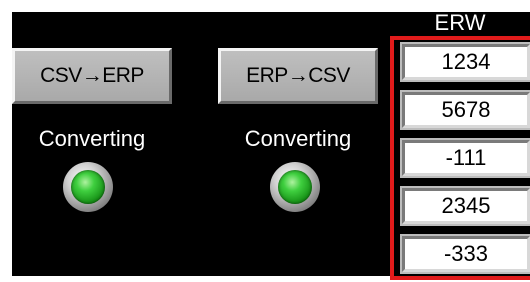  I want to click on csv-to-erp-button: CSV→ERP, so click(92, 76).